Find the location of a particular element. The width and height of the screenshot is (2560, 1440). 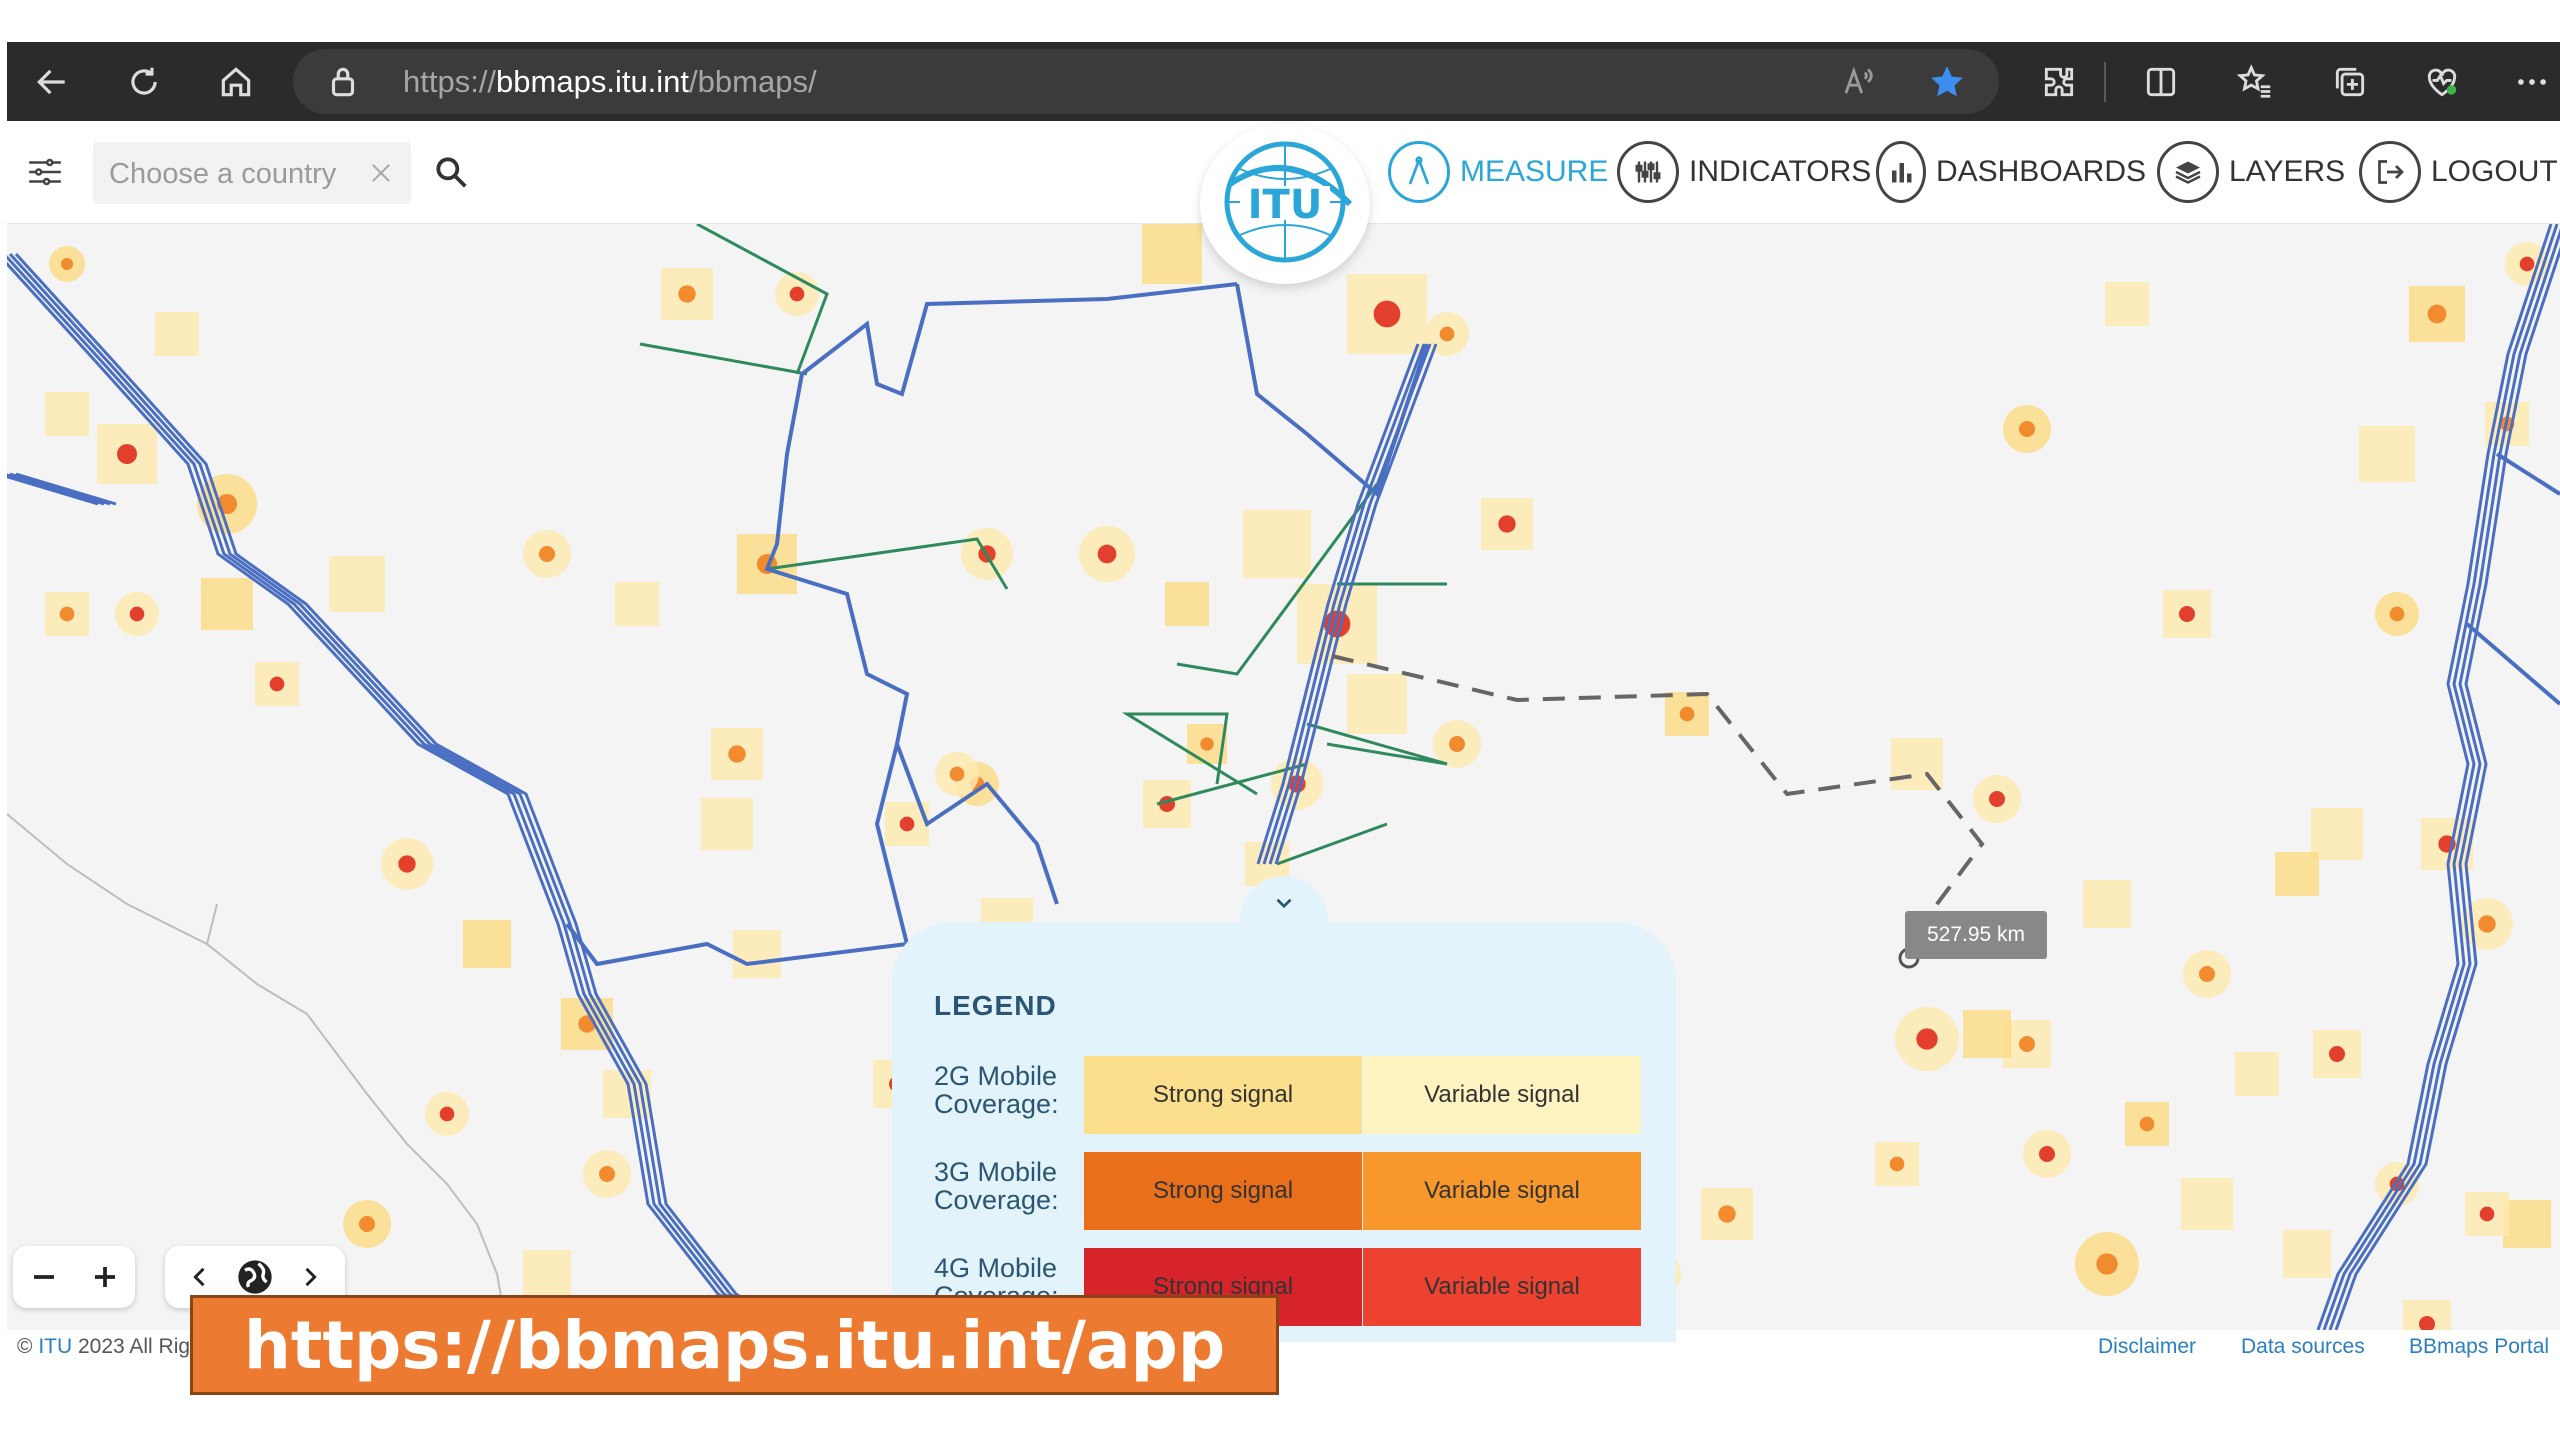

nav-layers: LAYERS is located at coordinates (2251, 172).